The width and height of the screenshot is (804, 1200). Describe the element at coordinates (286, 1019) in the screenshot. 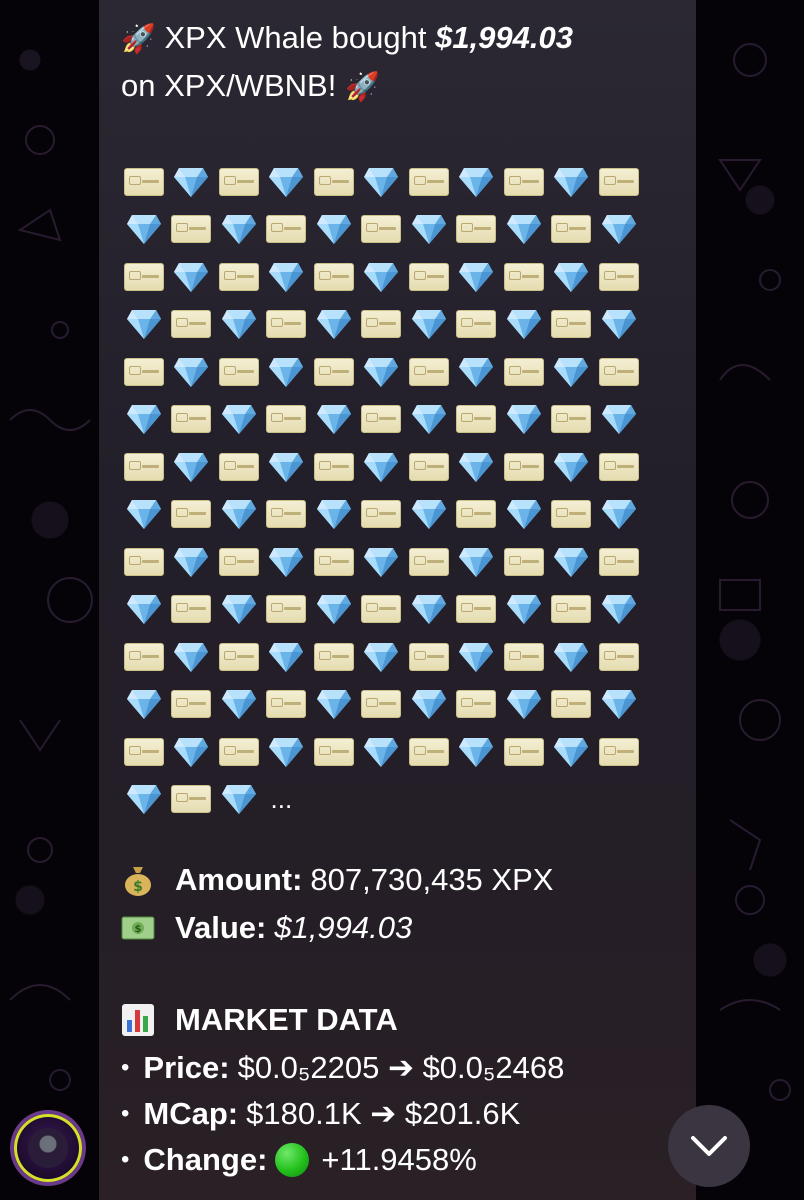

I see `market-heading: MARKET DATA` at that location.